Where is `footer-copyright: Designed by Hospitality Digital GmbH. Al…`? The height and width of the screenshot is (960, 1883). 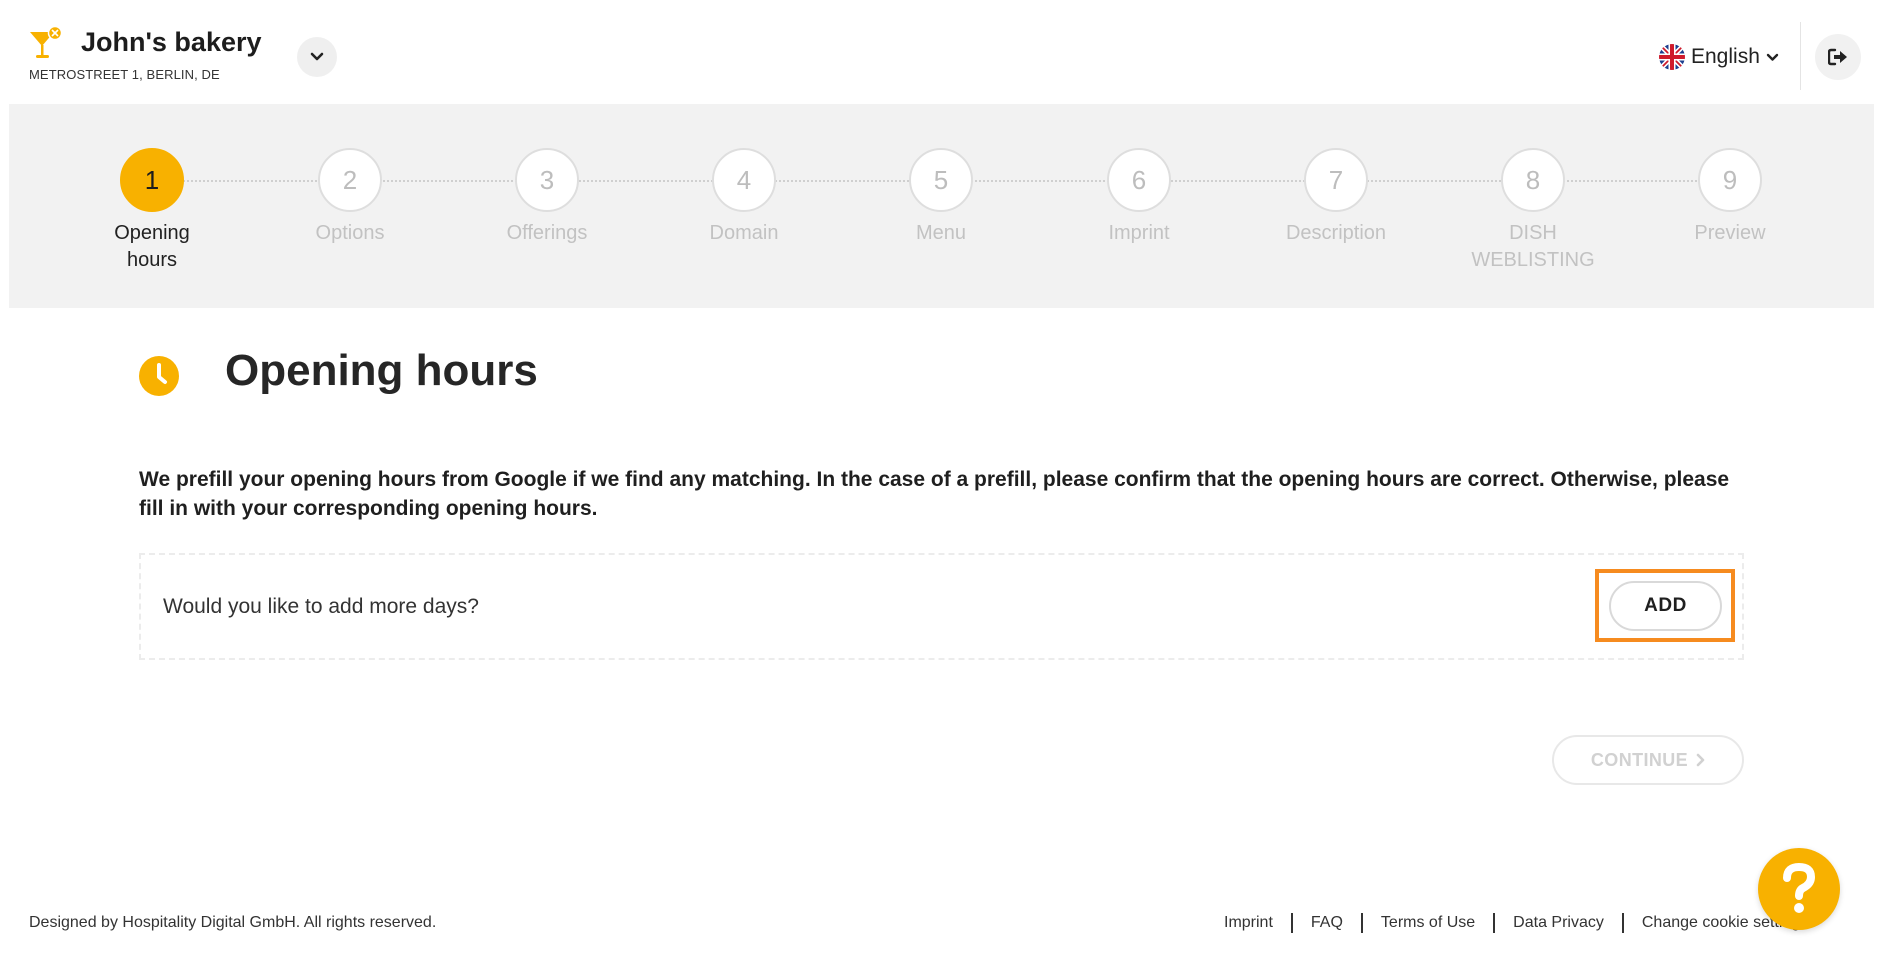
footer-copyright: Designed by Hospitality Digital GmbH. Al… is located at coordinates (233, 922).